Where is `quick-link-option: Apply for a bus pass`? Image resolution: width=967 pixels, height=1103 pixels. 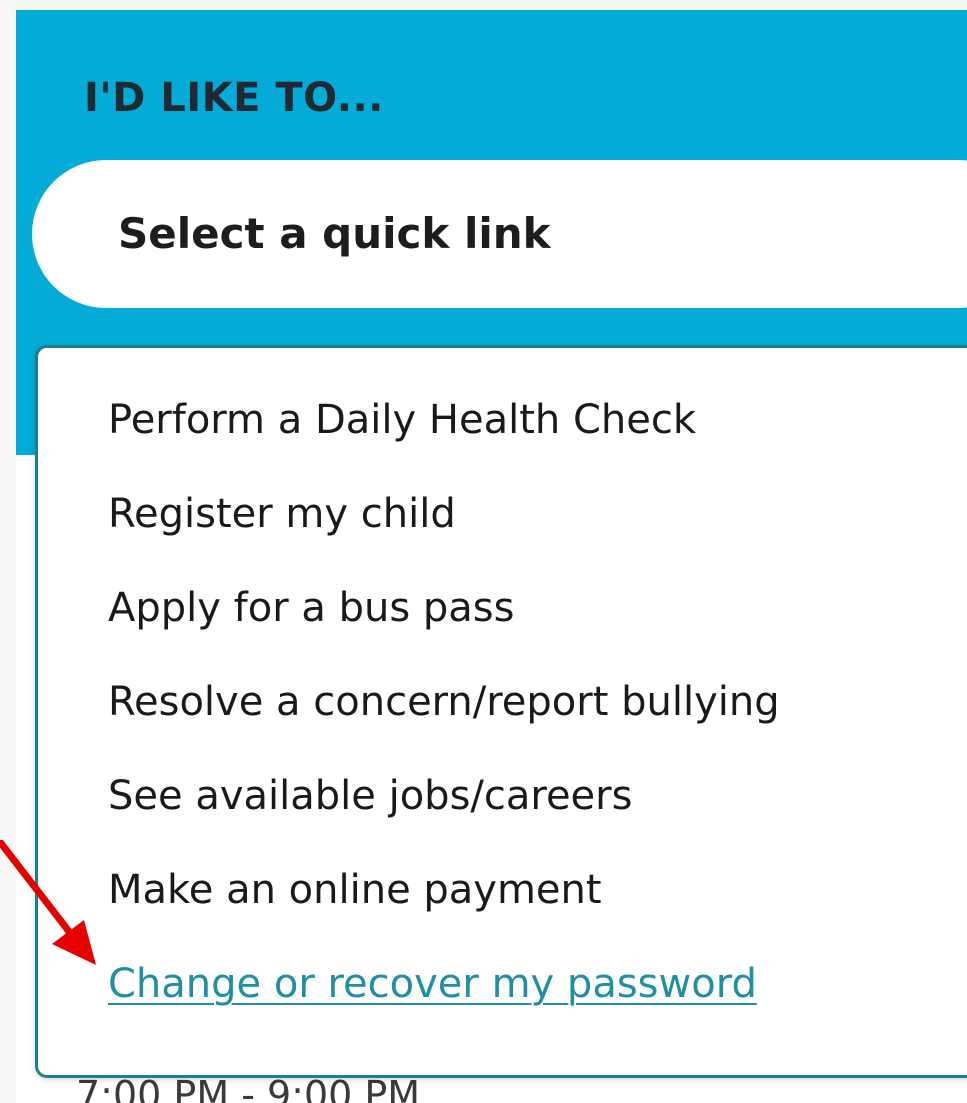
quick-link-option: Apply for a bus pass is located at coordinates (537, 627).